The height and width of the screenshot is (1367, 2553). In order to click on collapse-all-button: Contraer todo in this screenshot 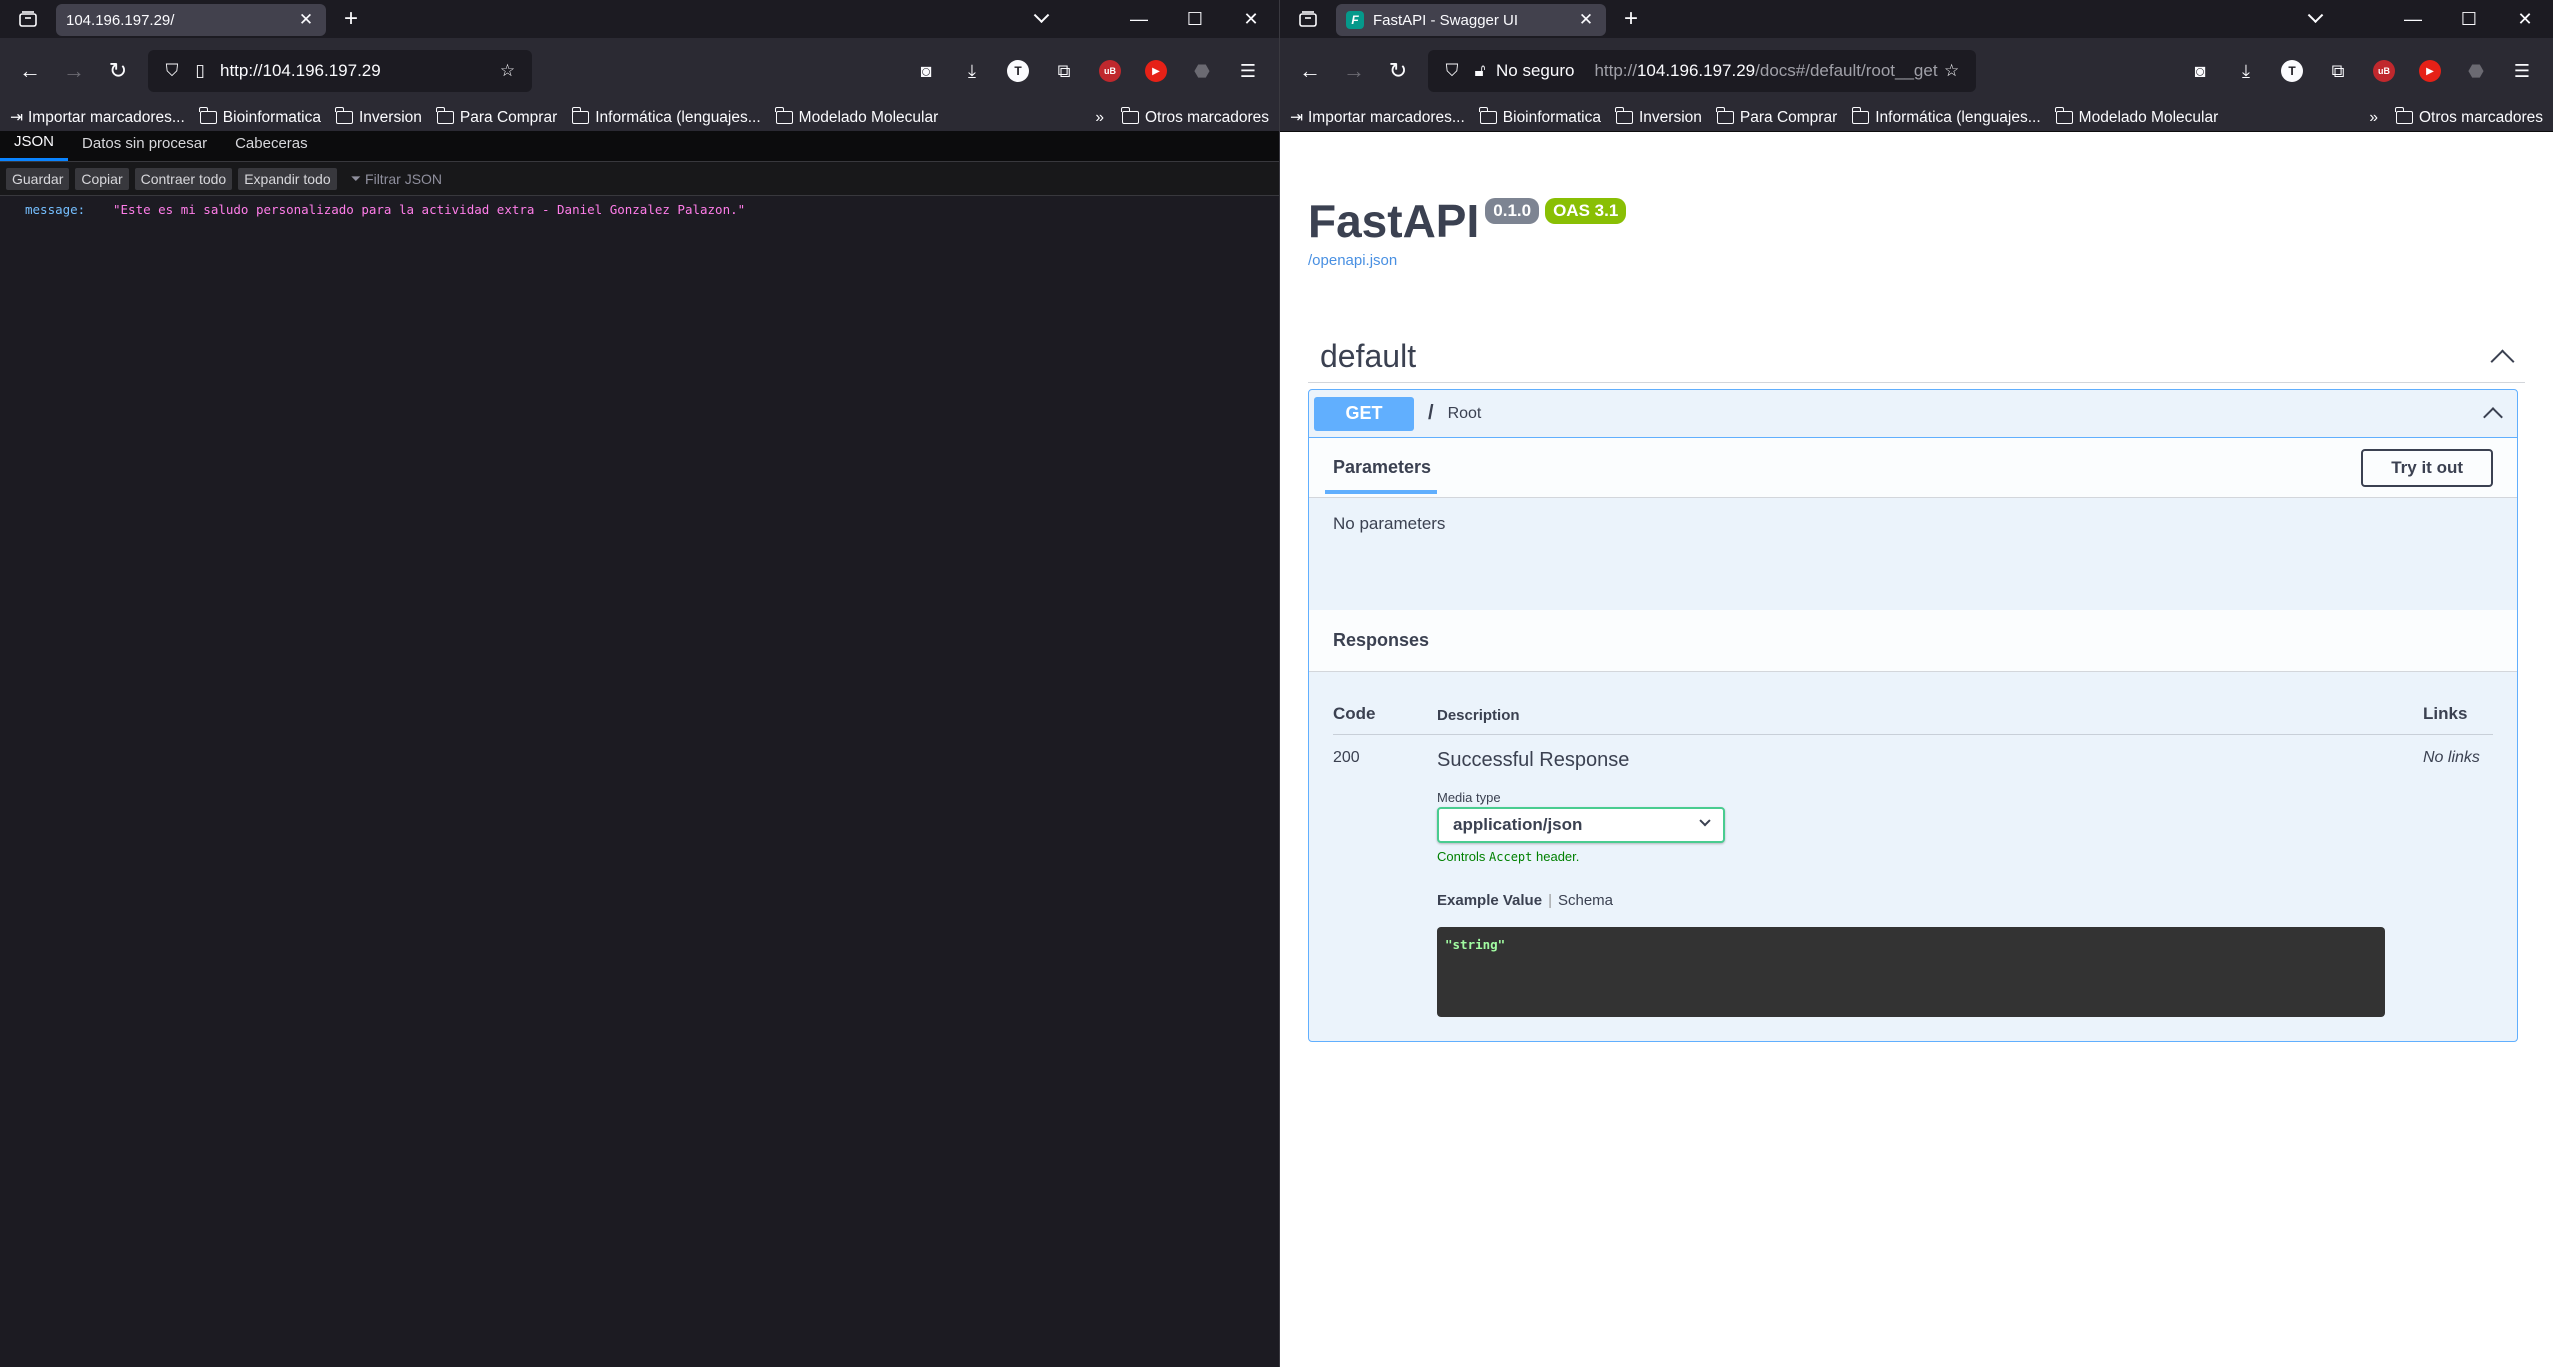, I will do `click(183, 178)`.